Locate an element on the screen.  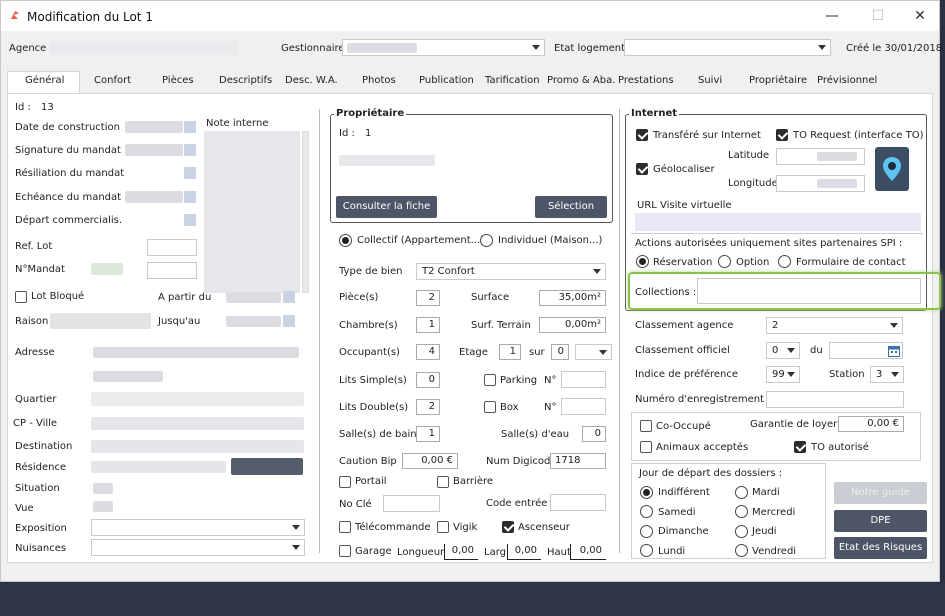
lot-bloque-checkbox is located at coordinates (21, 297).